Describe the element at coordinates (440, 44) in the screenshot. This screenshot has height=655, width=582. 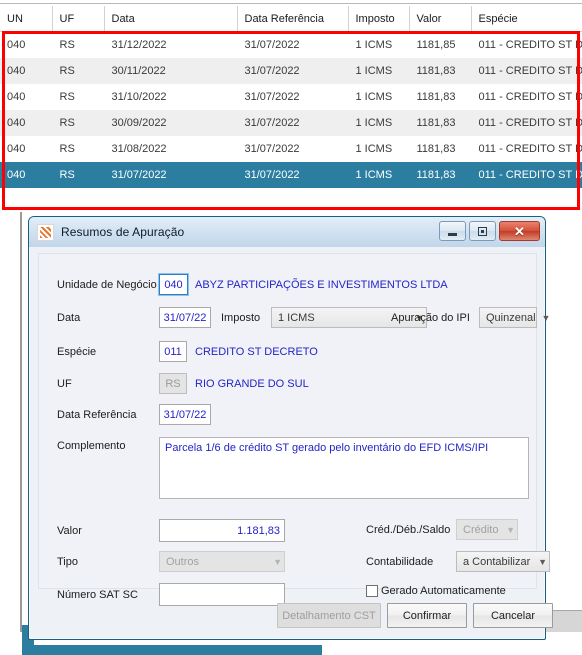
I see `cell-valor: 1181,85` at that location.